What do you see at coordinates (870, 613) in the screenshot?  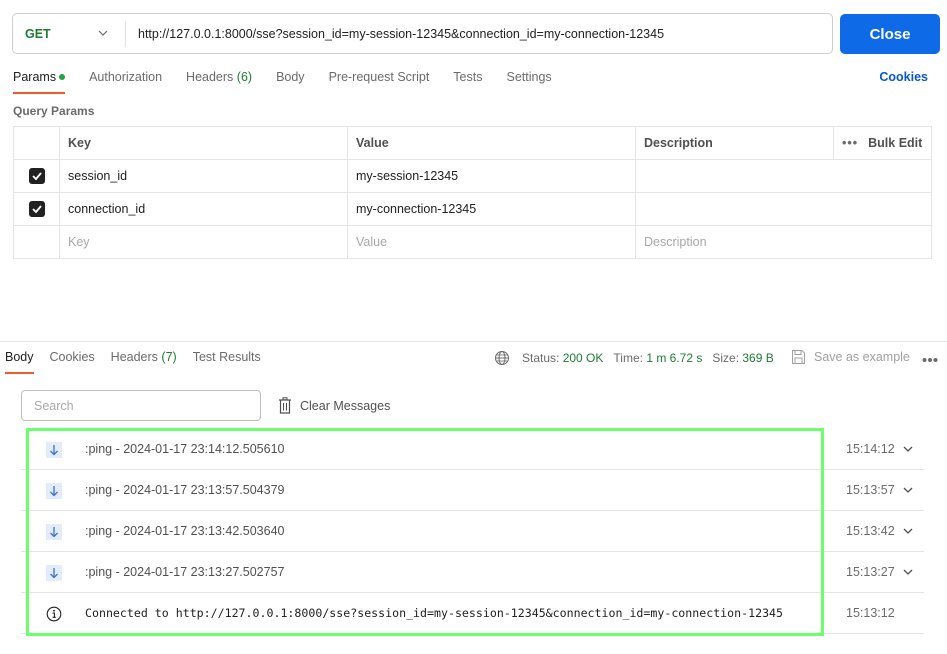 I see `message-time: 15:13:12` at bounding box center [870, 613].